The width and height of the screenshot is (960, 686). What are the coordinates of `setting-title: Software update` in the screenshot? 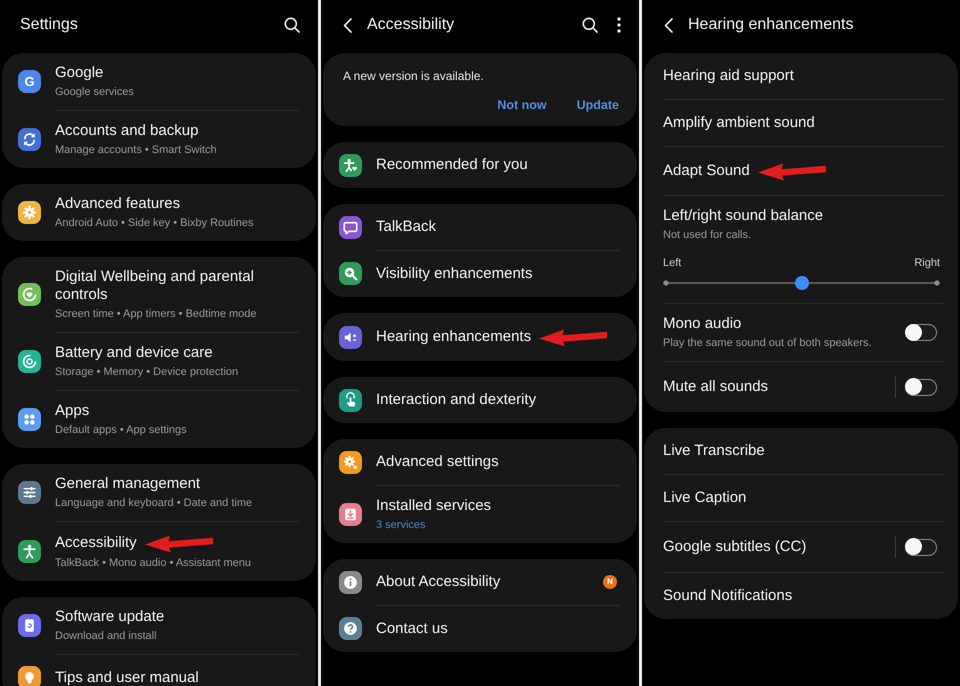 It's located at (109, 617).